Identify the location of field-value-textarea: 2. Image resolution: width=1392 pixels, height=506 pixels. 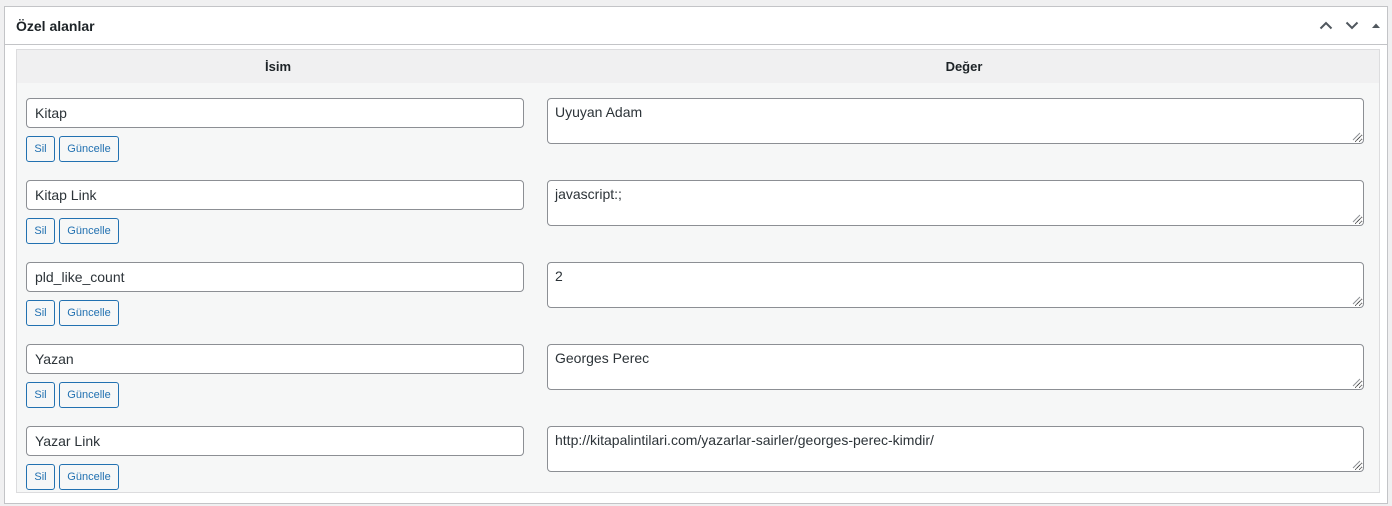
(955, 285).